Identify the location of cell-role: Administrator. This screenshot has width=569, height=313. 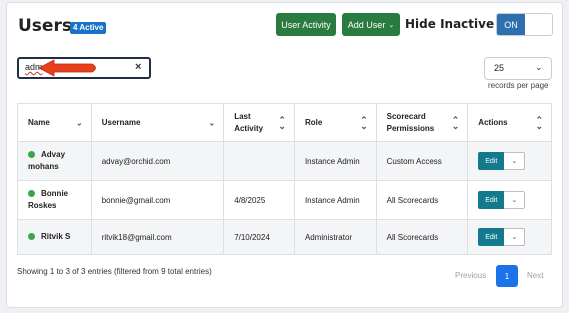
(336, 237).